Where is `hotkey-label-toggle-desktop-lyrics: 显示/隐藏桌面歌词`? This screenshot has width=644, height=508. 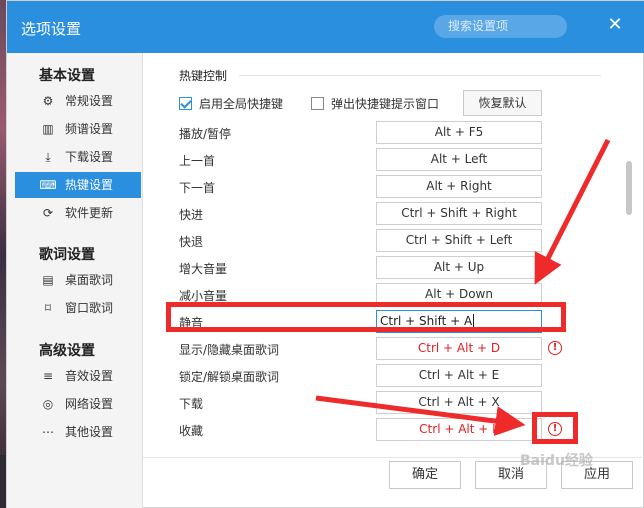
hotkey-label-toggle-desktop-lyrics: 显示/隐藏桌面歌词 is located at coordinates (229, 350).